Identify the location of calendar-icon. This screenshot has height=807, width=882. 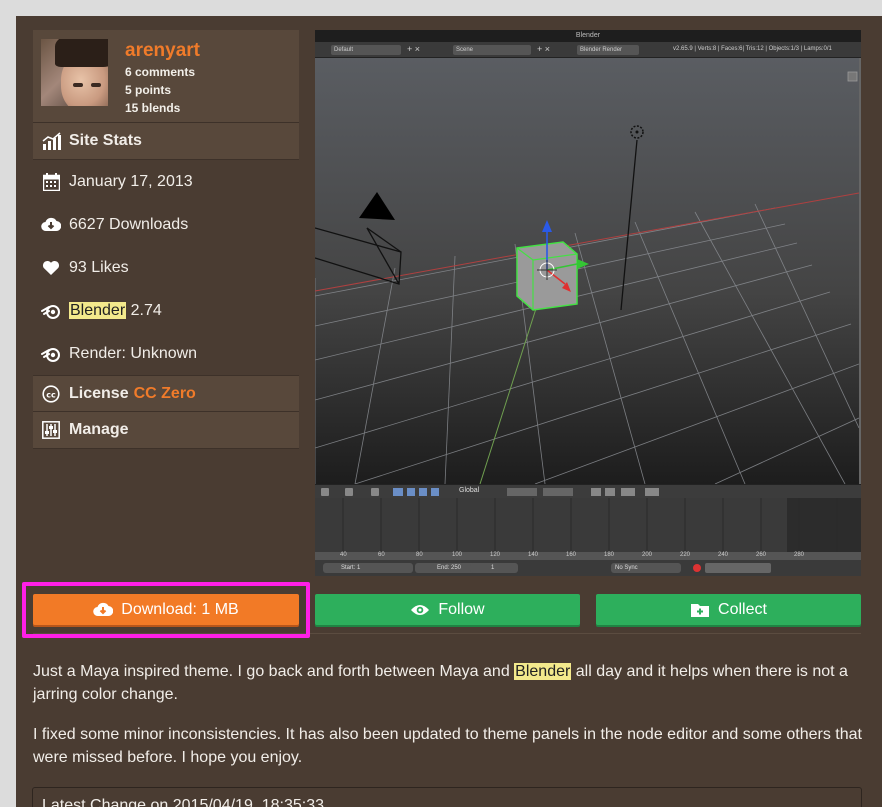
(51, 182).